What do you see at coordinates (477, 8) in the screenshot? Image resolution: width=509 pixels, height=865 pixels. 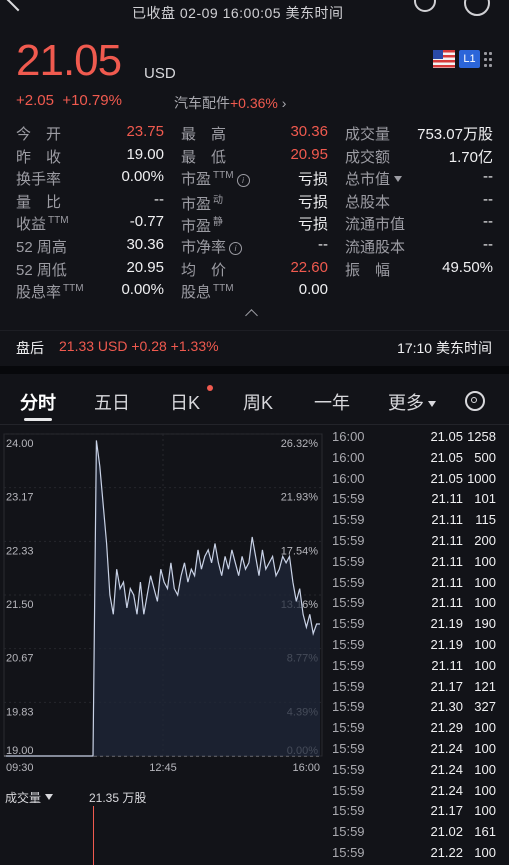 I see `more-icon` at bounding box center [477, 8].